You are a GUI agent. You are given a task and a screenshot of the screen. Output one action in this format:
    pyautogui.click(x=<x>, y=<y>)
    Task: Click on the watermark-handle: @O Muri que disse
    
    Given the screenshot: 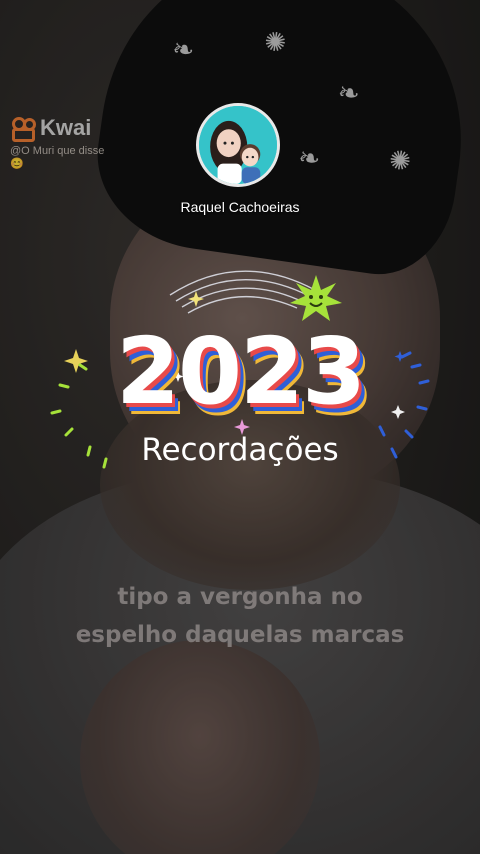 What is the action you would take?
    pyautogui.click(x=57, y=151)
    